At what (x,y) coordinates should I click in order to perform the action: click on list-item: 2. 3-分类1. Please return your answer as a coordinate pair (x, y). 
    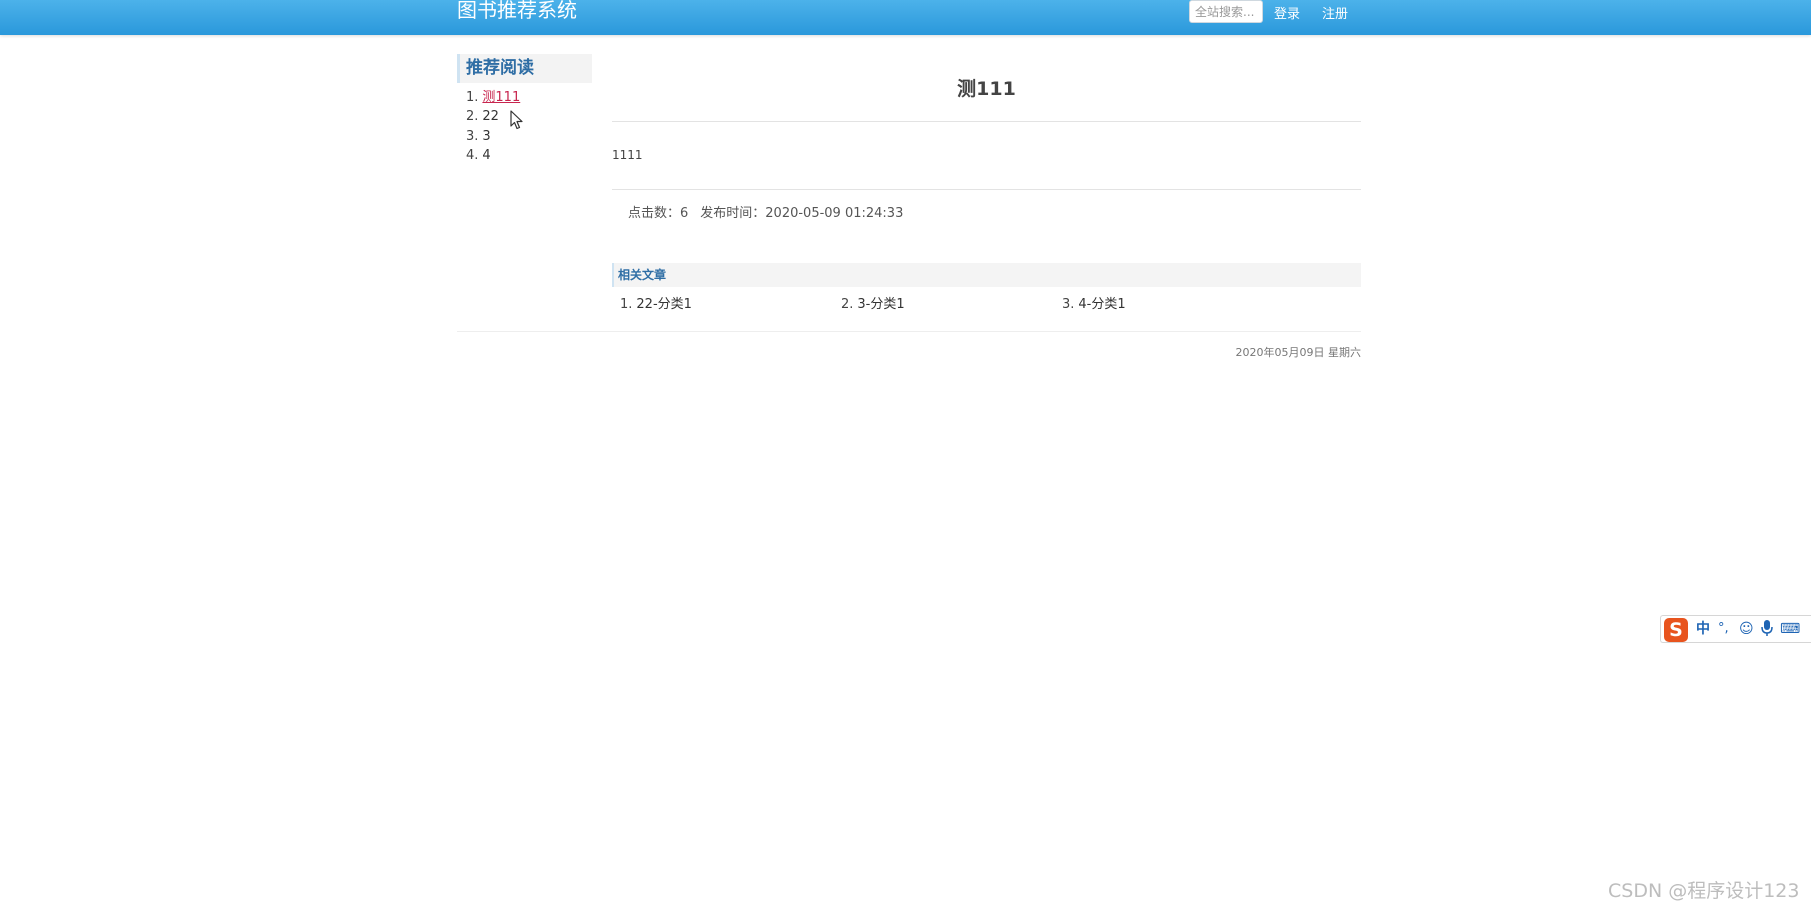
    Looking at the image, I should click on (873, 302).